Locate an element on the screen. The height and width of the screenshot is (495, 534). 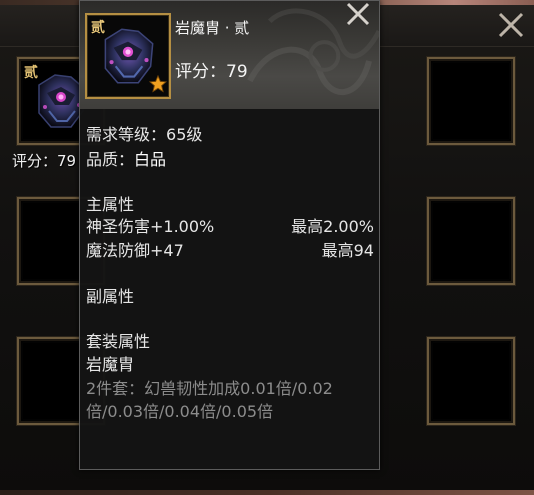
equipped-item-score: 评分：79 is located at coordinates (44, 161).